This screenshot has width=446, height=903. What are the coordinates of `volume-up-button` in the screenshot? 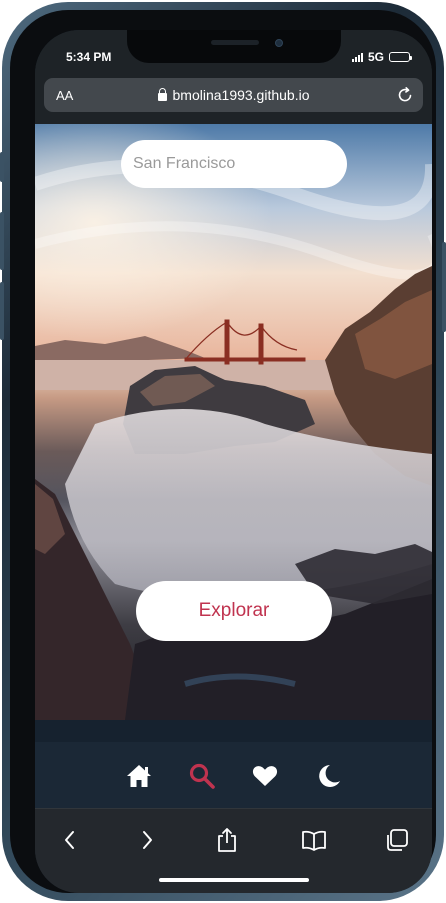 It's located at (2, 241).